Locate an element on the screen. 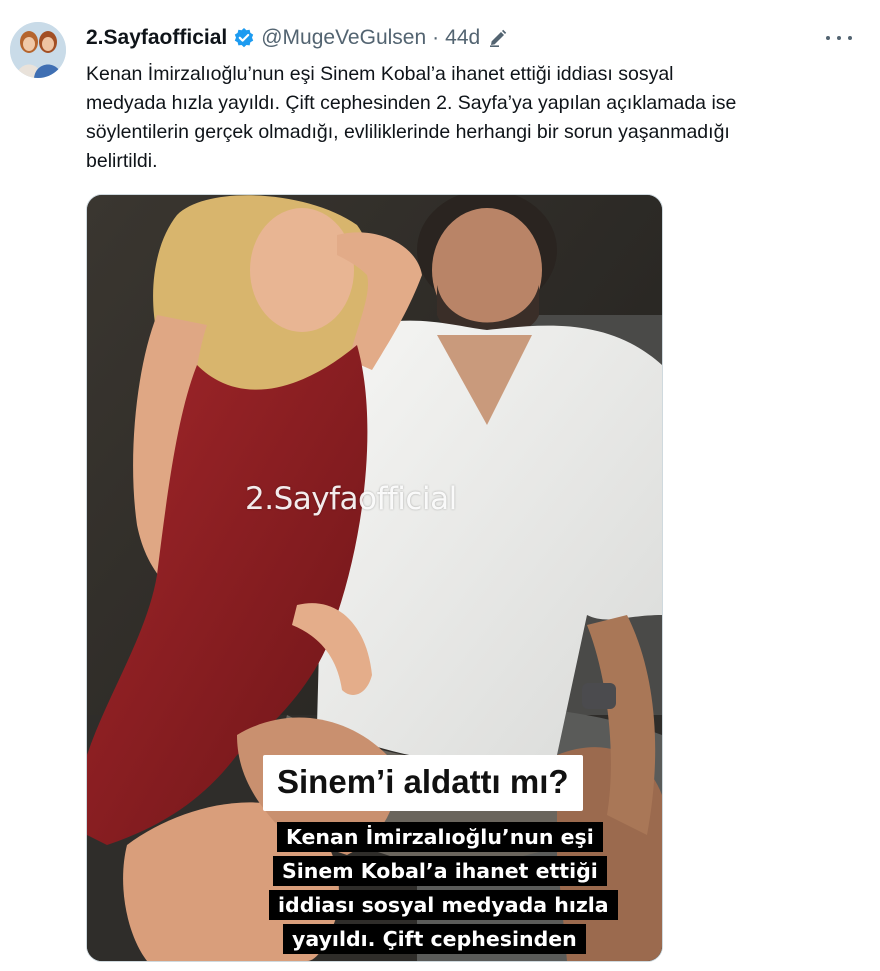  timestamp: 44d is located at coordinates (462, 38).